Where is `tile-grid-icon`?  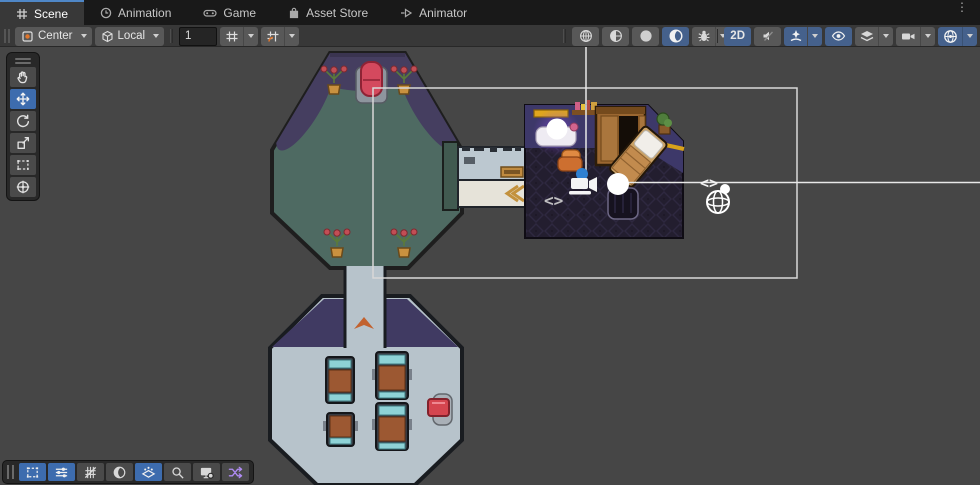 tile-grid-icon is located at coordinates (90, 472).